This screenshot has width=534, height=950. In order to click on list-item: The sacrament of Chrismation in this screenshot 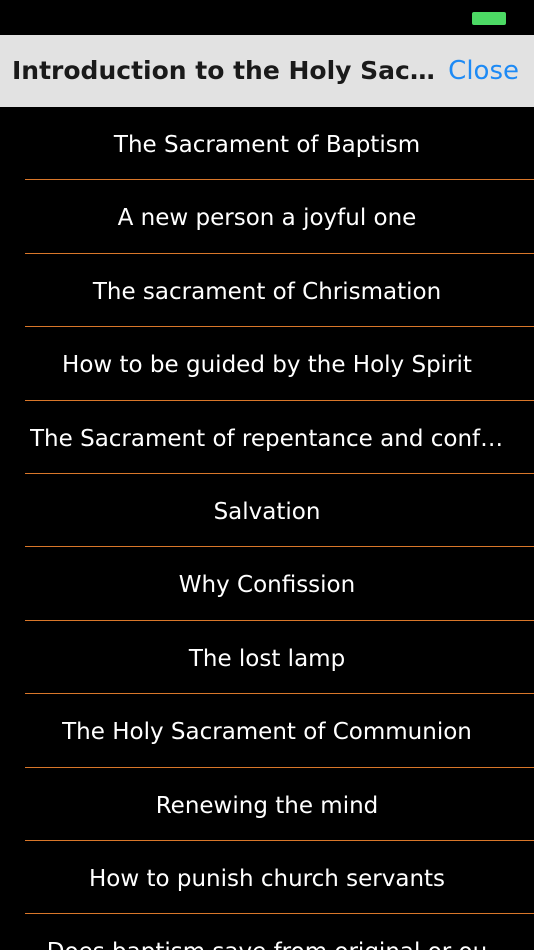, I will do `click(267, 291)`.